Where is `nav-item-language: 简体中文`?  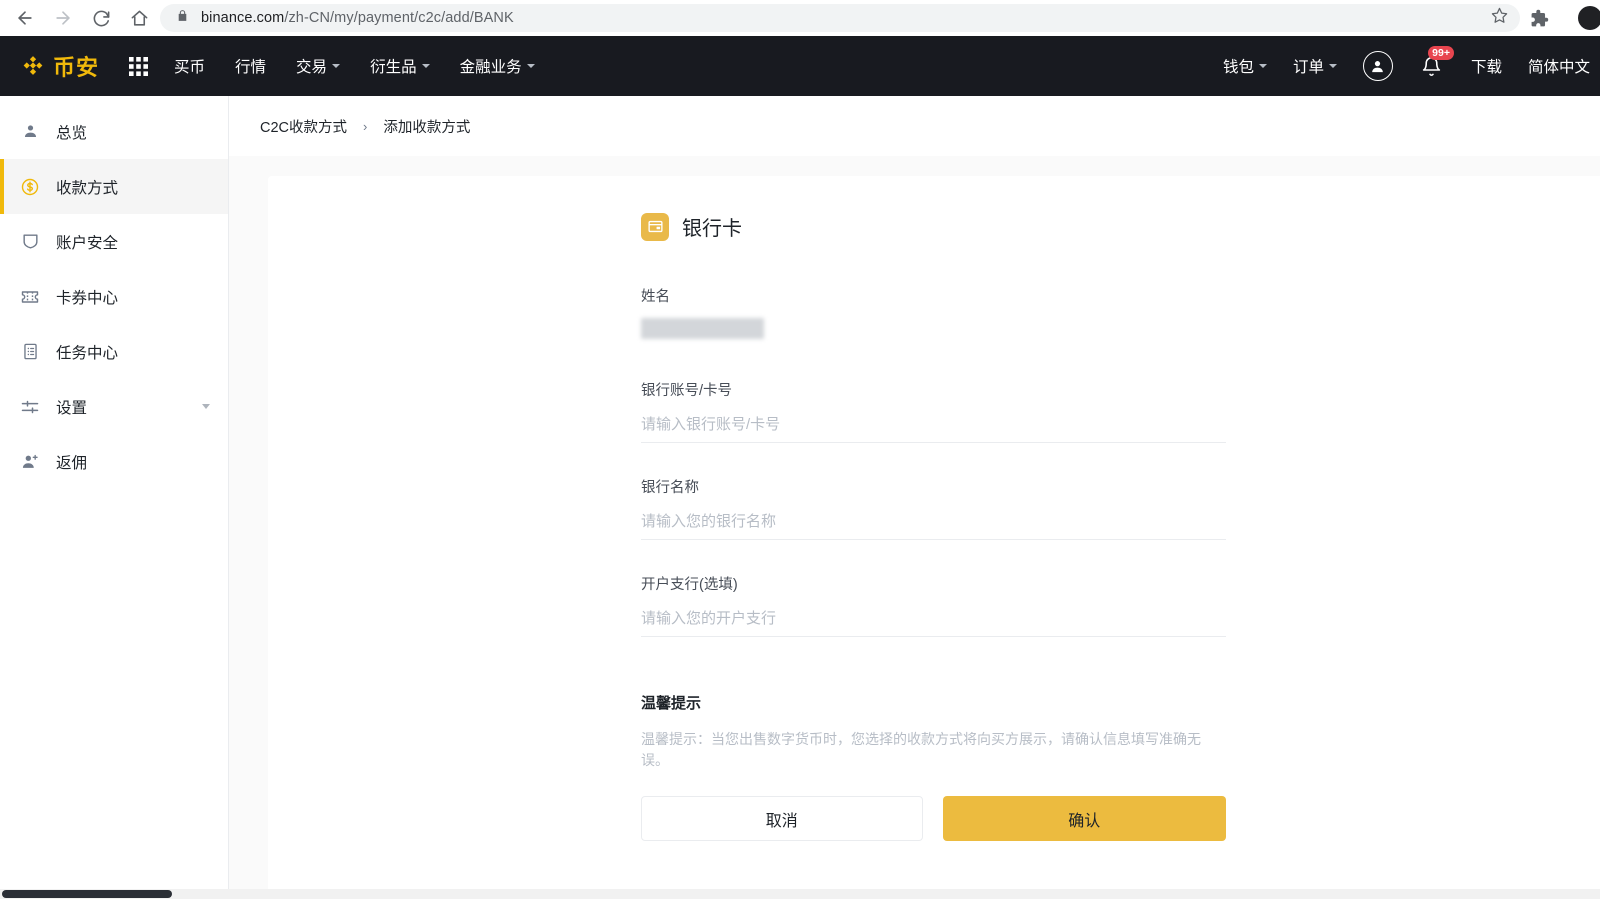 nav-item-language: 简体中文 is located at coordinates (1559, 66).